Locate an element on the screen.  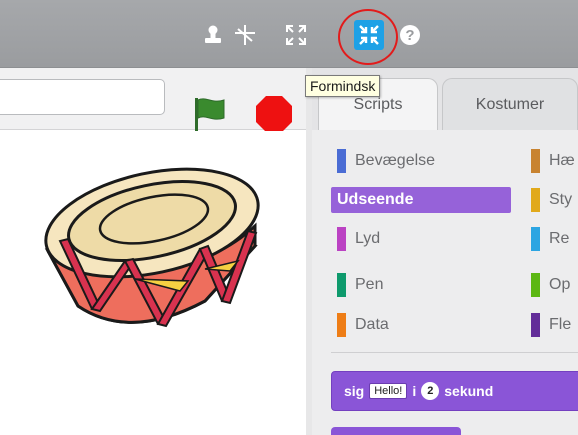
category-label: Lyd is located at coordinates (368, 238).